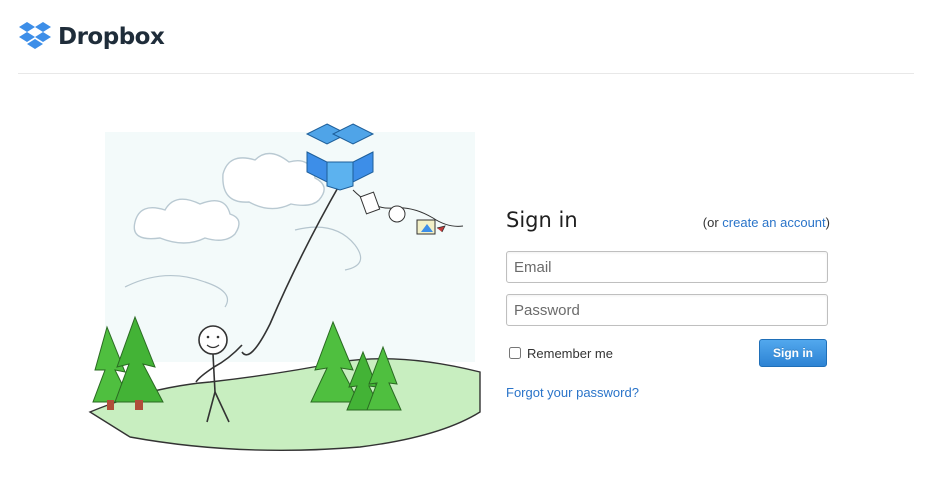 The width and height of the screenshot is (940, 480). Describe the element at coordinates (570, 353) in the screenshot. I see `remember-me-label: Remember me` at that location.